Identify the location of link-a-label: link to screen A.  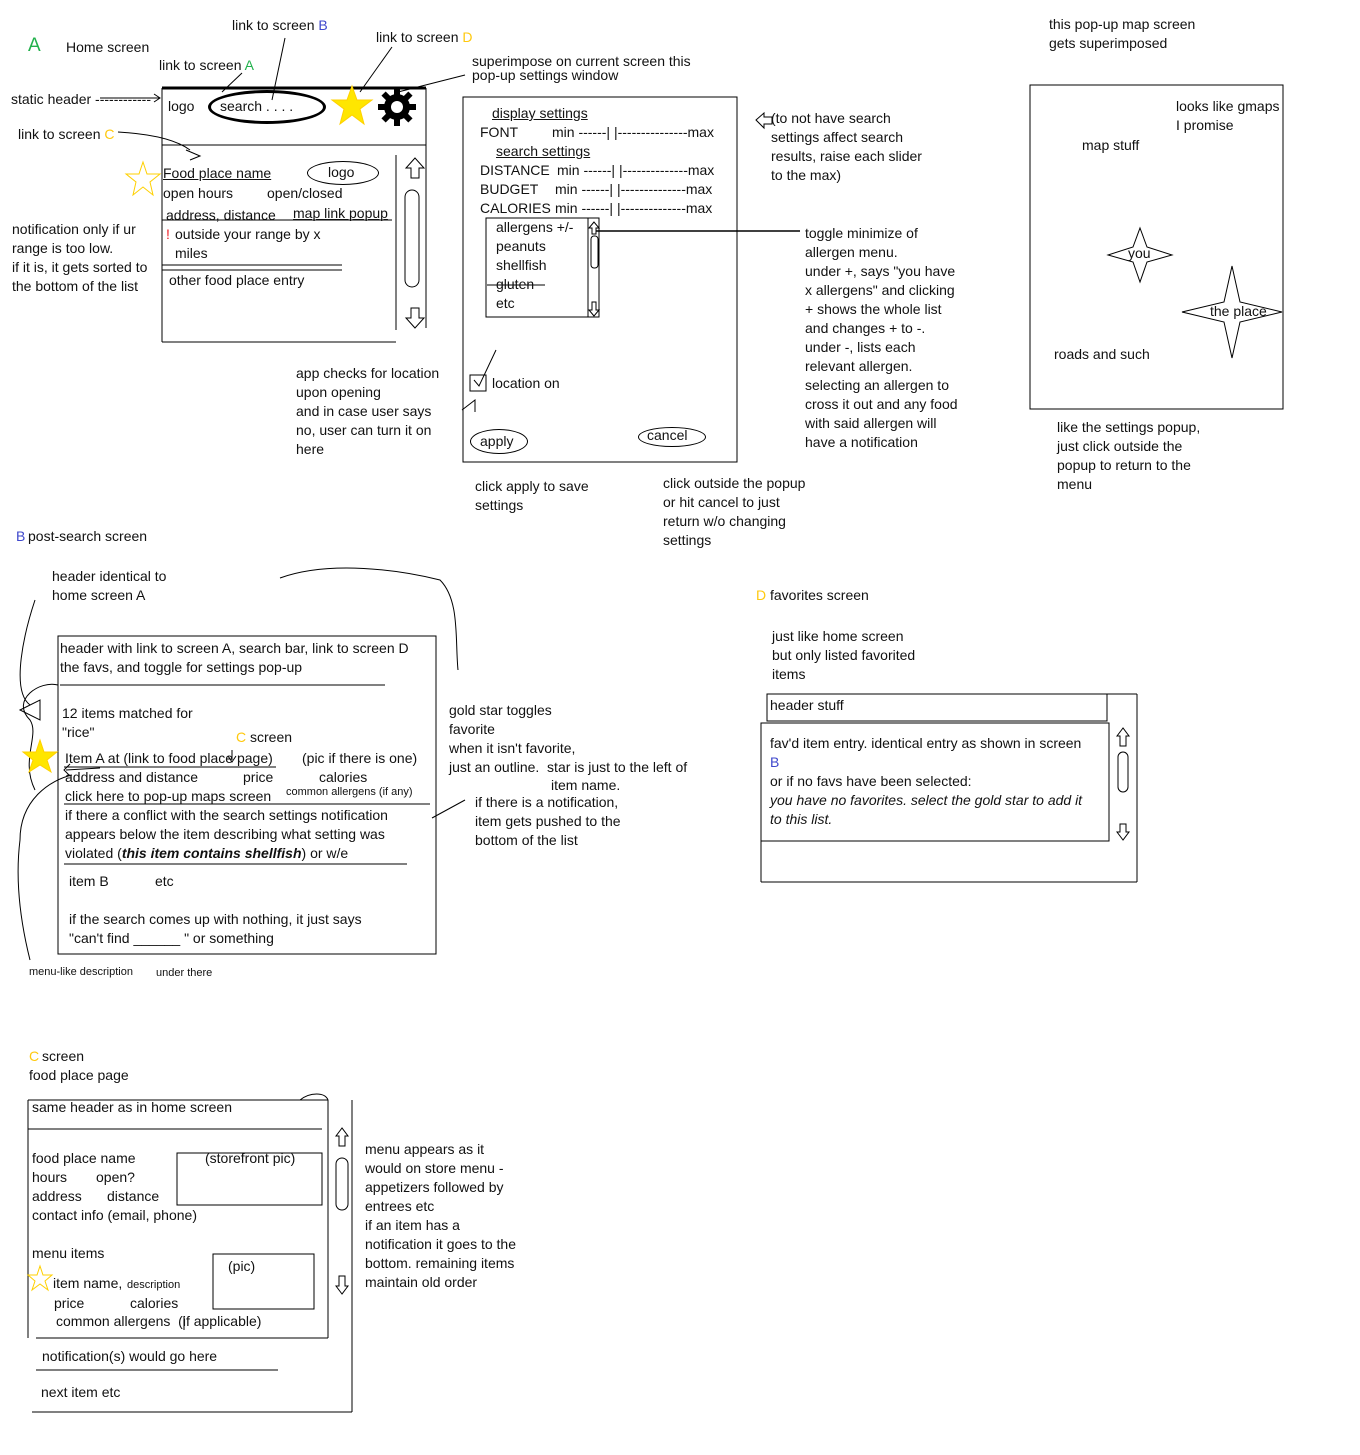
(206, 65).